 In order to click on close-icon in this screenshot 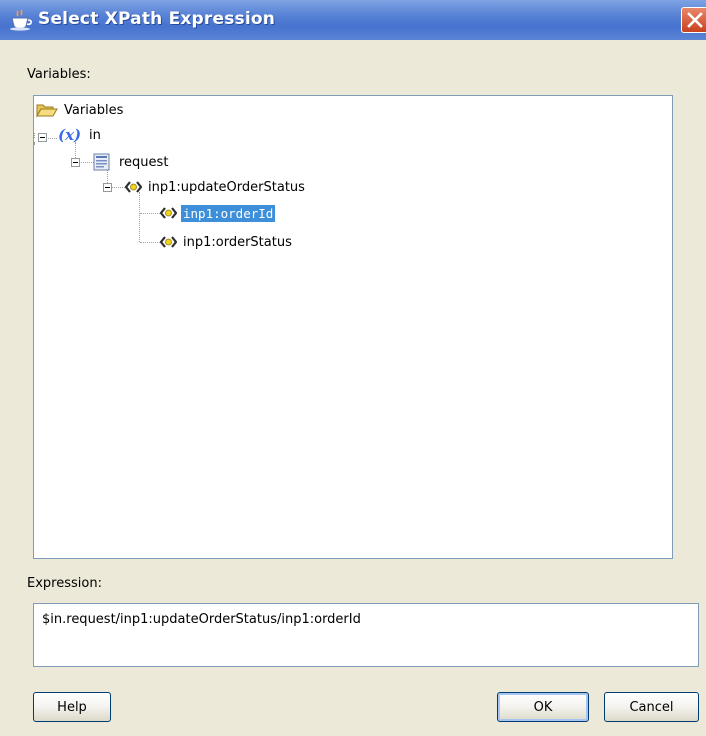, I will do `click(695, 20)`.